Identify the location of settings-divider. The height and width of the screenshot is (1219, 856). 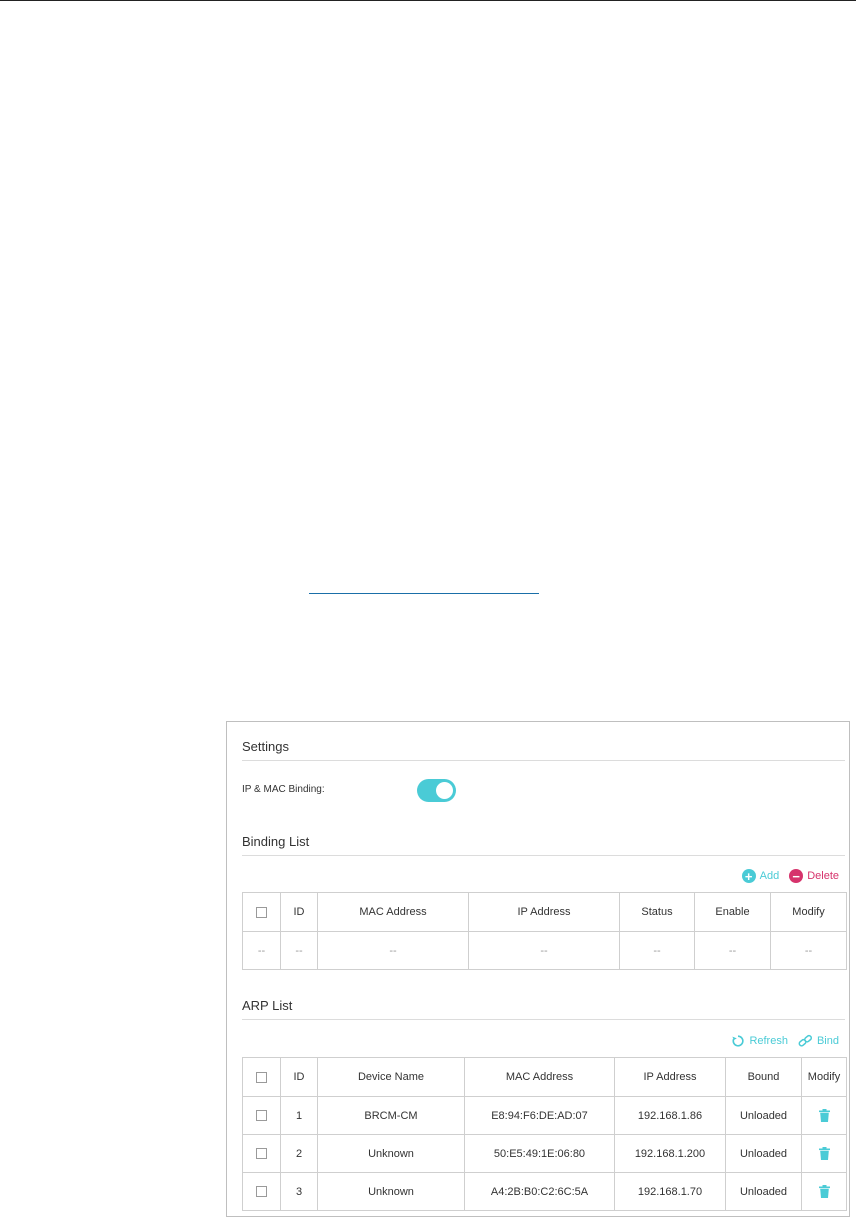
(543, 760).